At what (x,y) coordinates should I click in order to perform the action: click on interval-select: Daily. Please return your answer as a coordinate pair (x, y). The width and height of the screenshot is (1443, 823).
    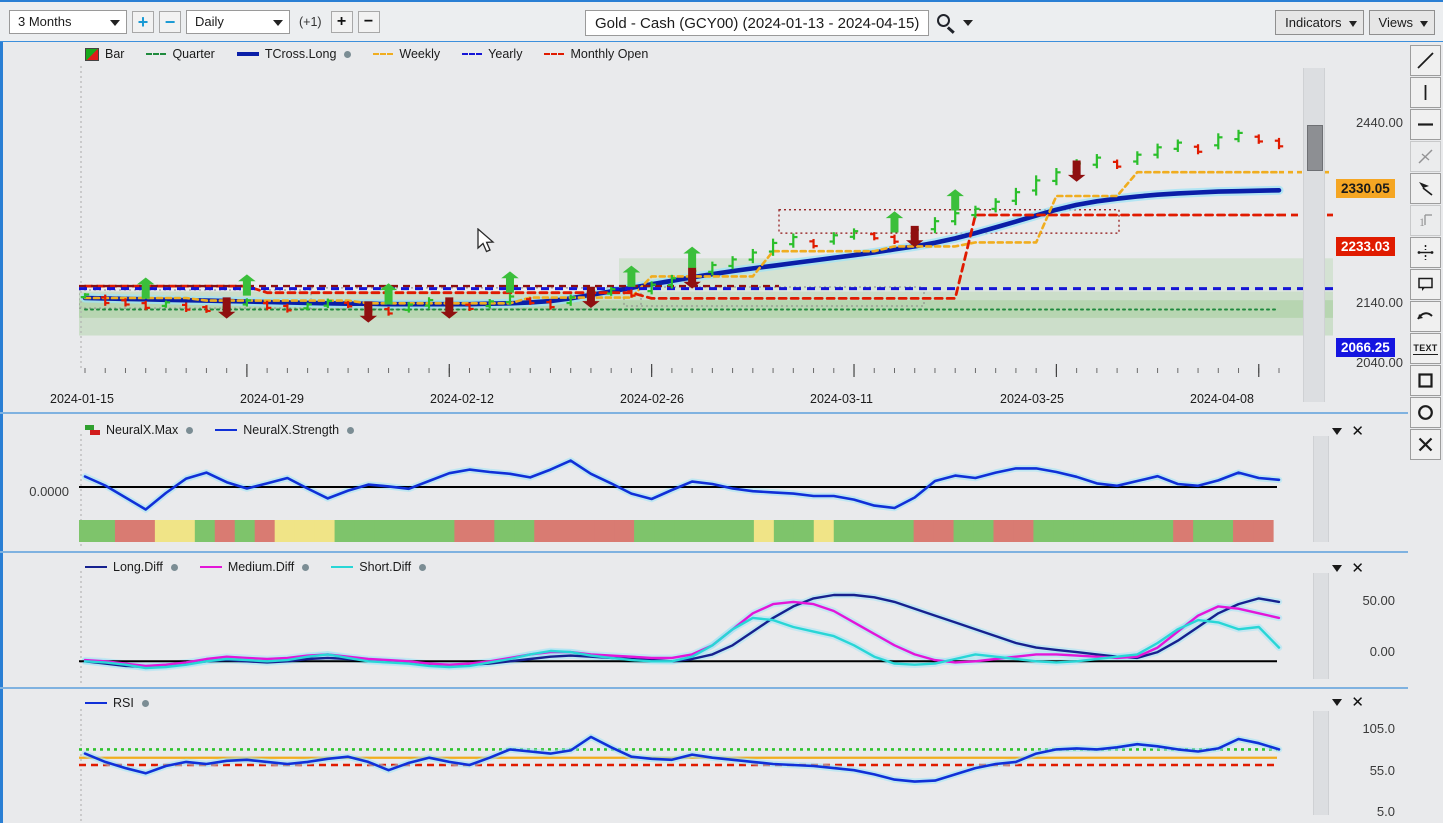
    Looking at the image, I should click on (238, 21).